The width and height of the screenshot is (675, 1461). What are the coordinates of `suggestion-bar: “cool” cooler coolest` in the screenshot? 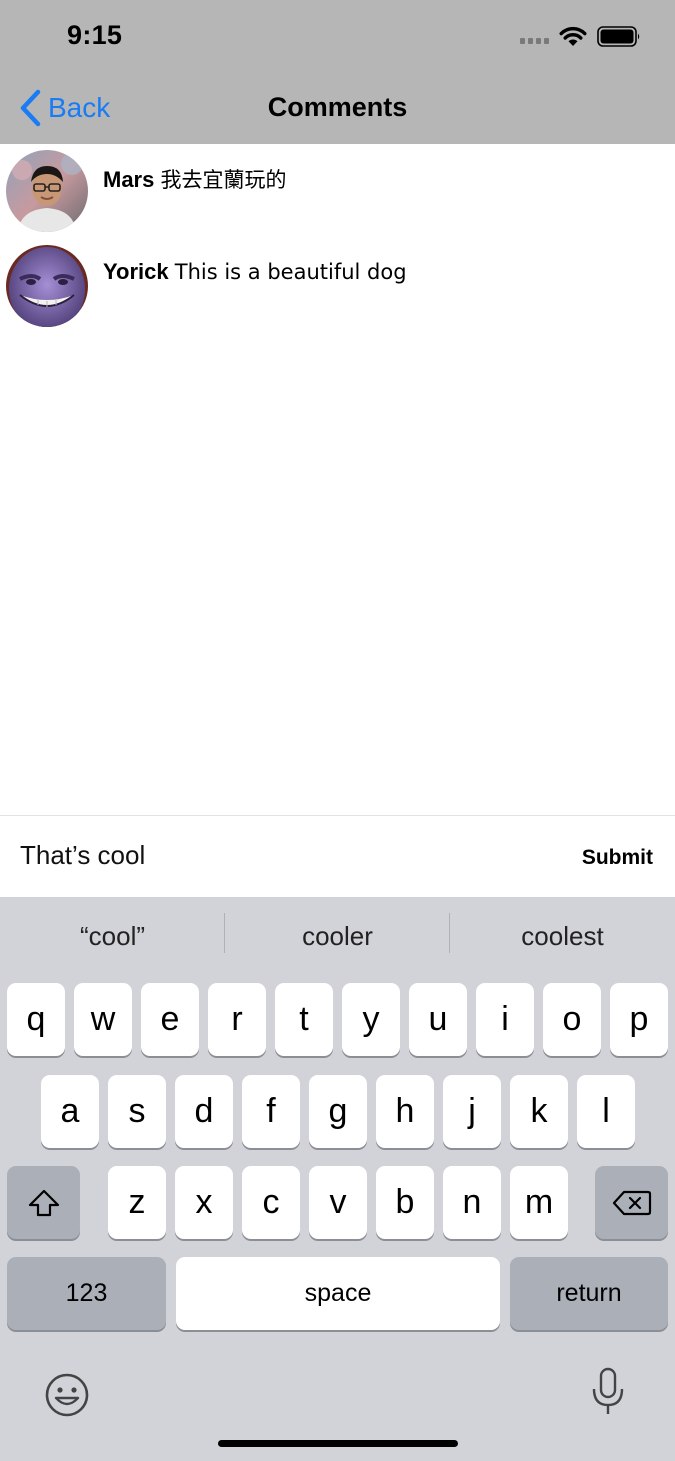 It's located at (337, 938).